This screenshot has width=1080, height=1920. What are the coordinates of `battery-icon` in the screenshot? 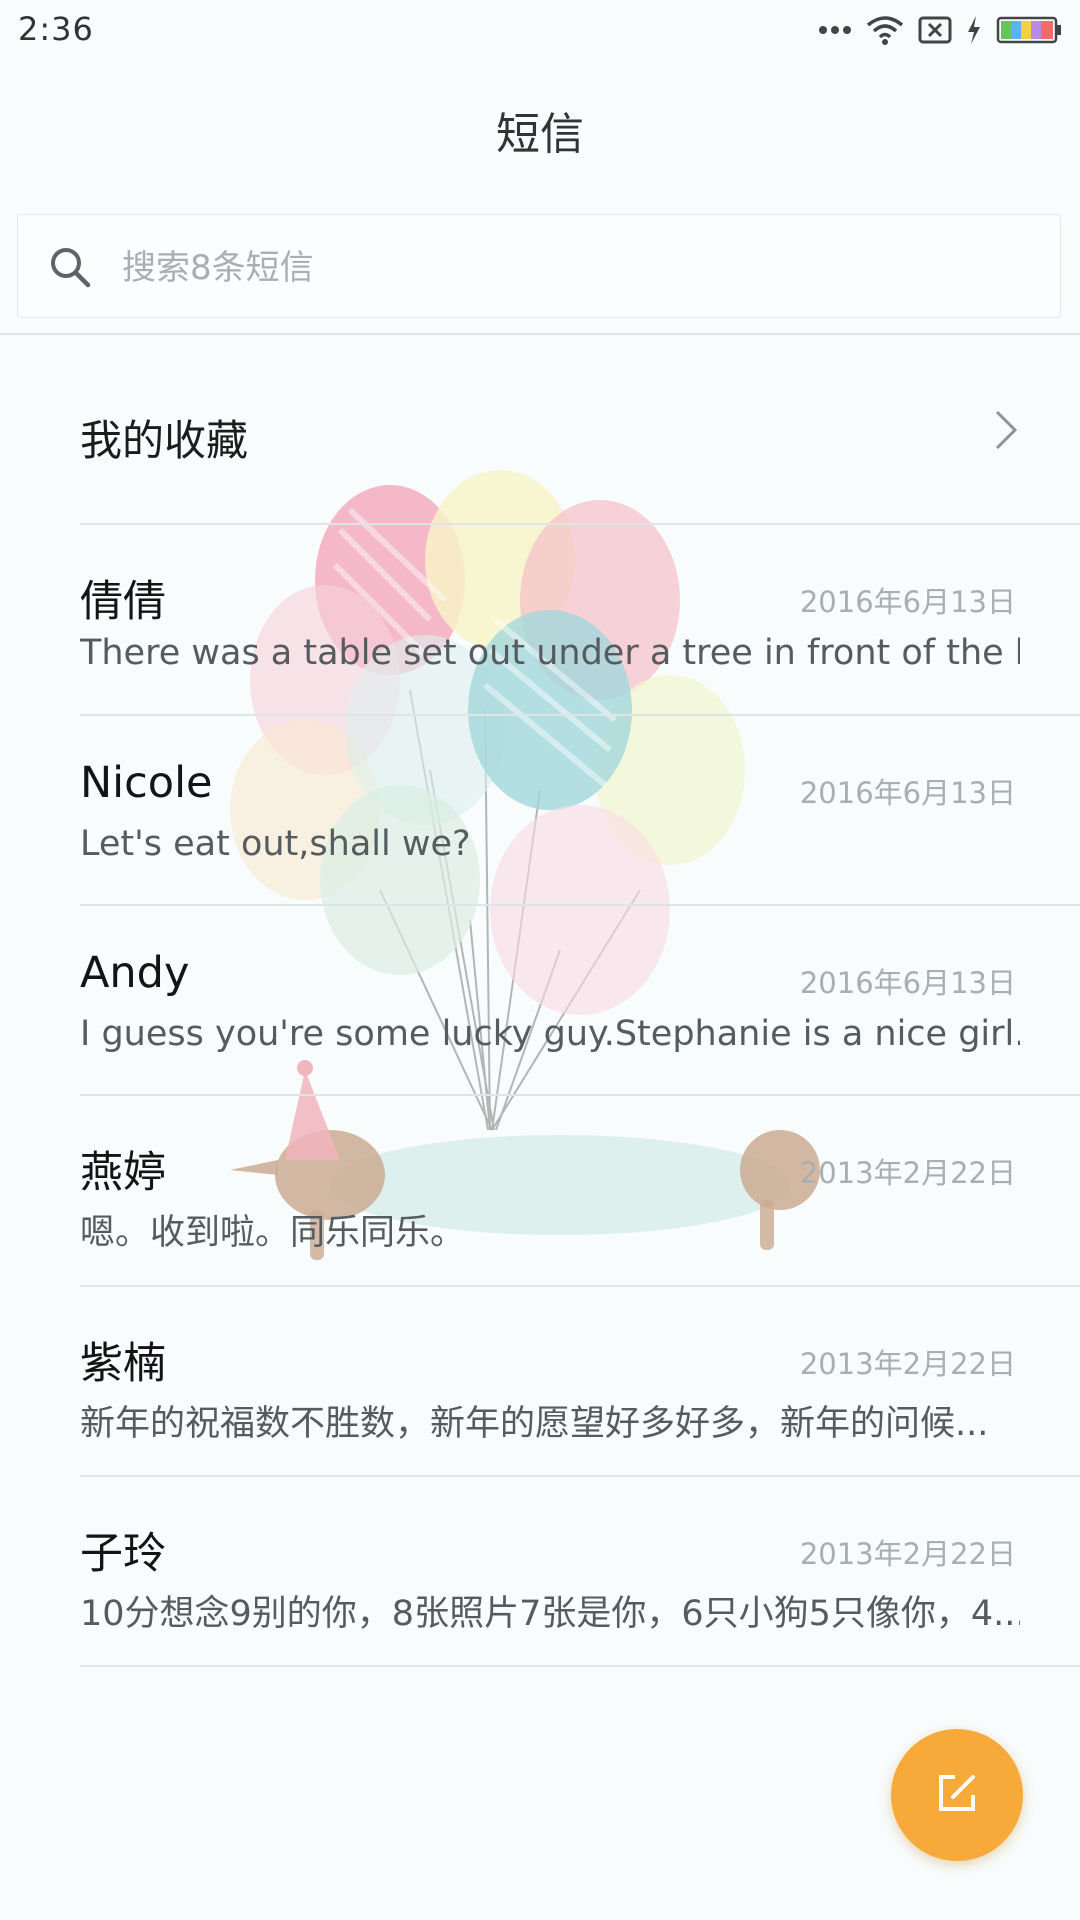 It's located at (1029, 30).